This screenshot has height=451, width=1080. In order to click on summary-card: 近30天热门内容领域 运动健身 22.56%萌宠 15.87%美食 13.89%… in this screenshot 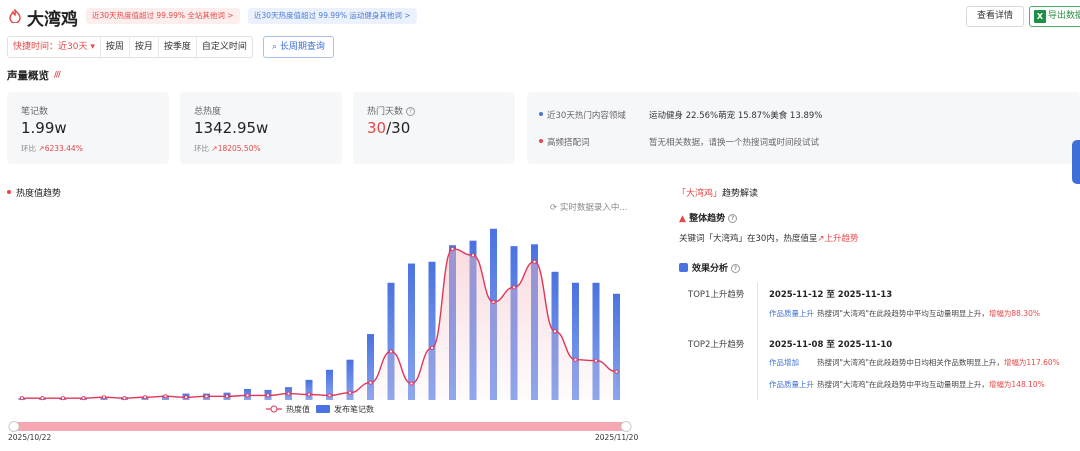, I will do `click(803, 128)`.